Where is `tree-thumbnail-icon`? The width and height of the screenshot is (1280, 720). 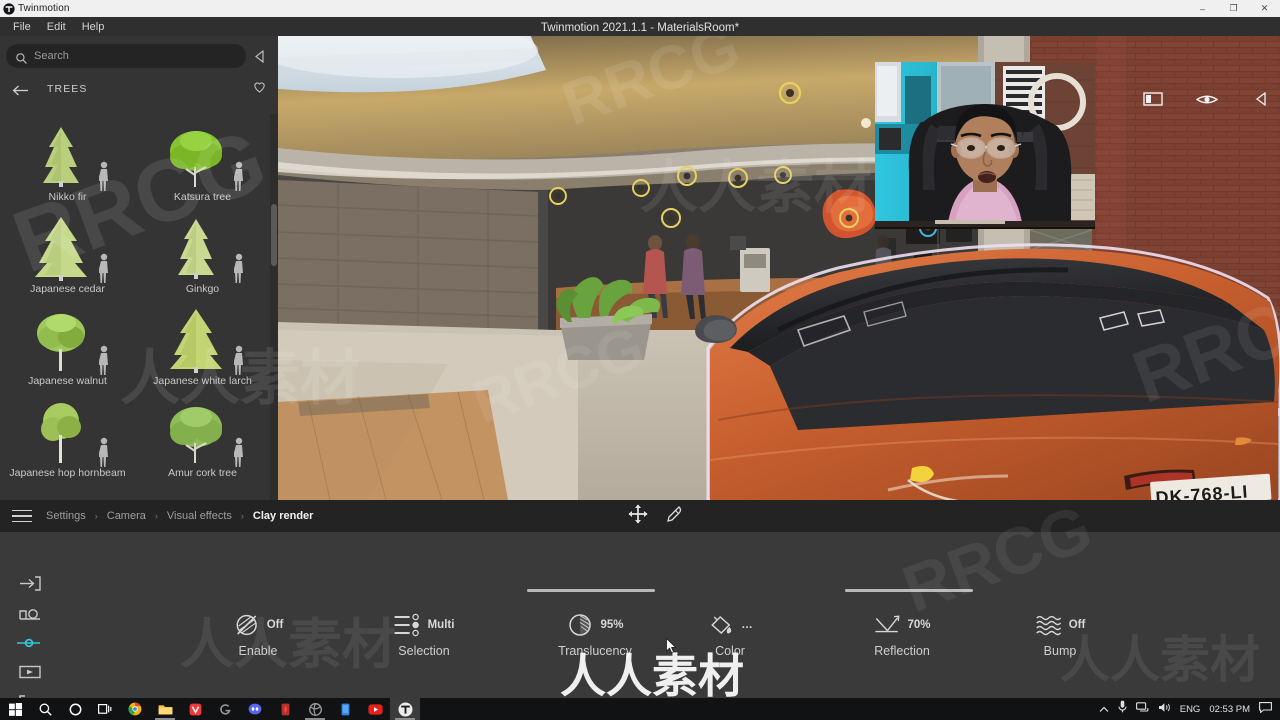
tree-thumbnail-icon is located at coordinates (203, 433).